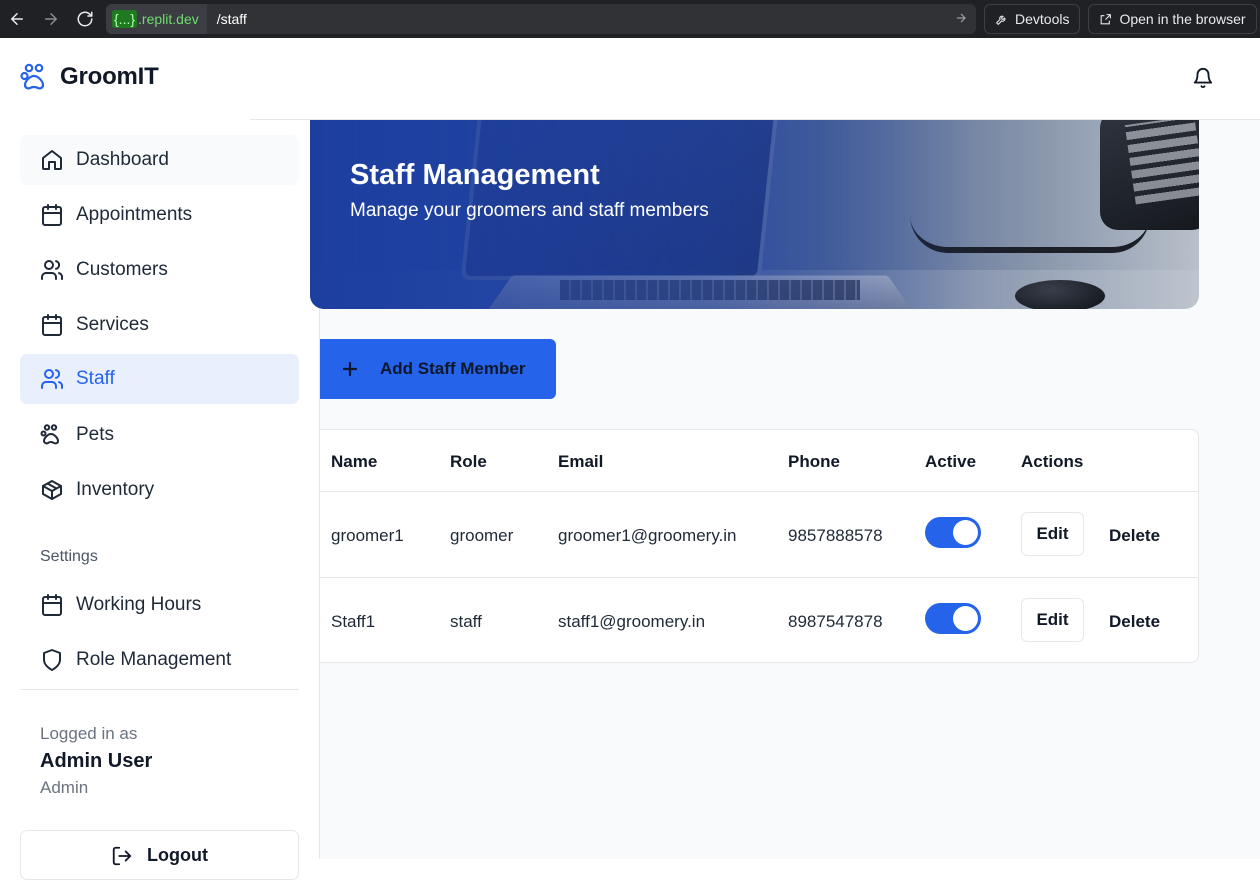 The width and height of the screenshot is (1260, 880). I want to click on sidebar-item-label: Services, so click(112, 324).